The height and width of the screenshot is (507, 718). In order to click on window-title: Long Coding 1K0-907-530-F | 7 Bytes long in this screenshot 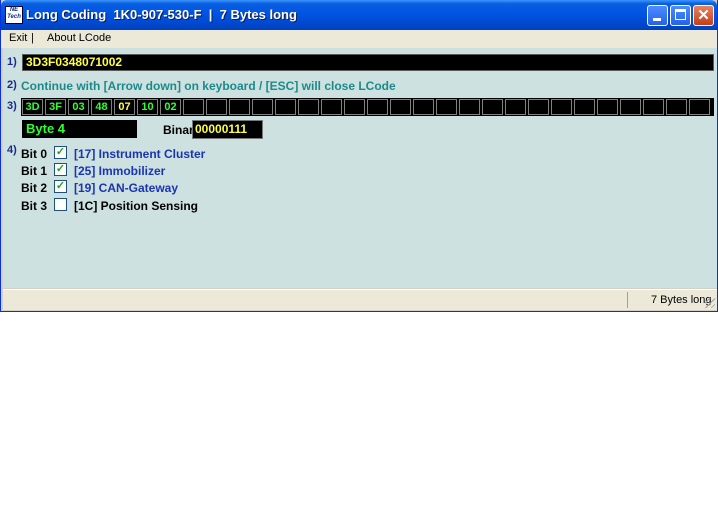, I will do `click(161, 14)`.